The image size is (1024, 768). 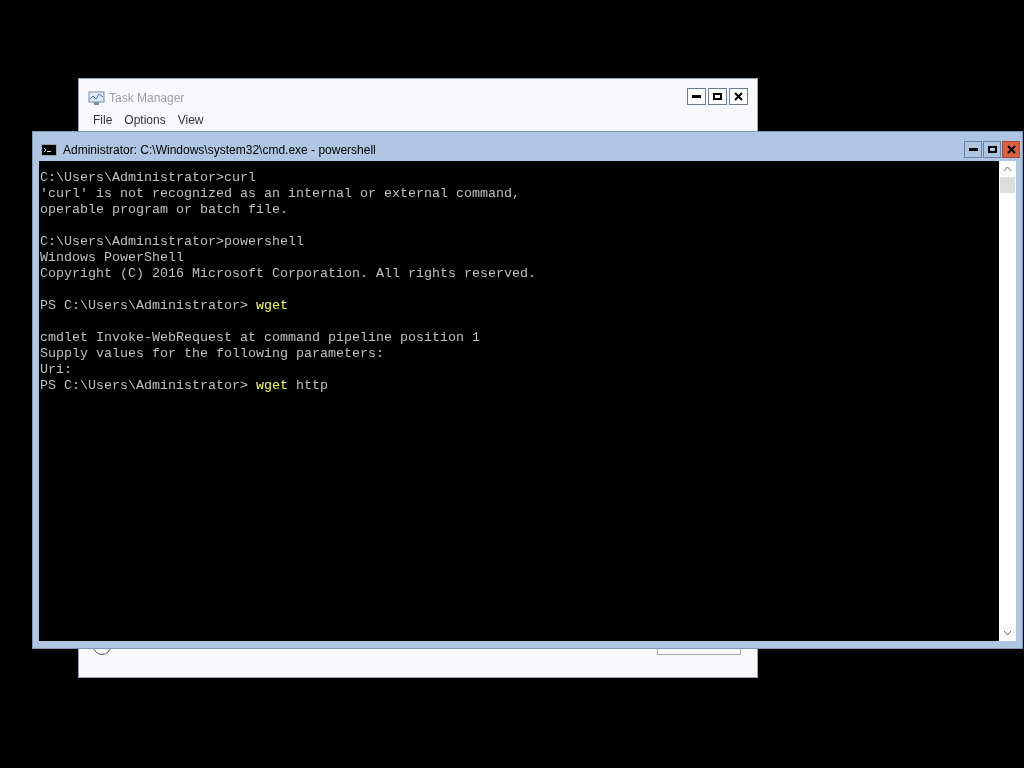 What do you see at coordinates (288, 274) in the screenshot?
I see `console-text: Copyright (C) 2016 Microsoft Corporation. All rights reserved.` at bounding box center [288, 274].